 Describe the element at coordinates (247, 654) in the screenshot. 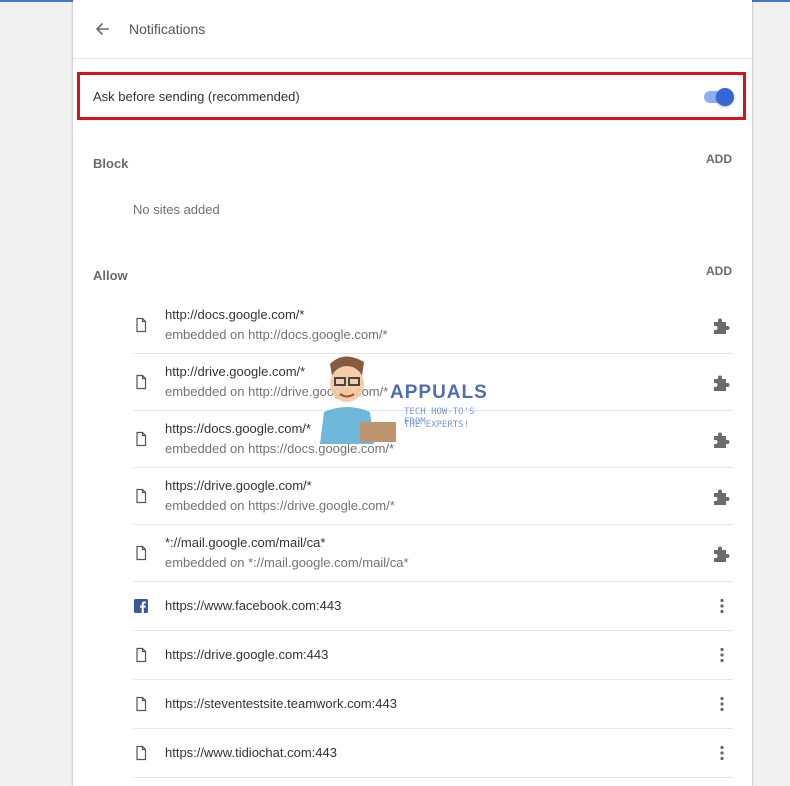

I see `site-url: https://drive.google.com:443` at that location.